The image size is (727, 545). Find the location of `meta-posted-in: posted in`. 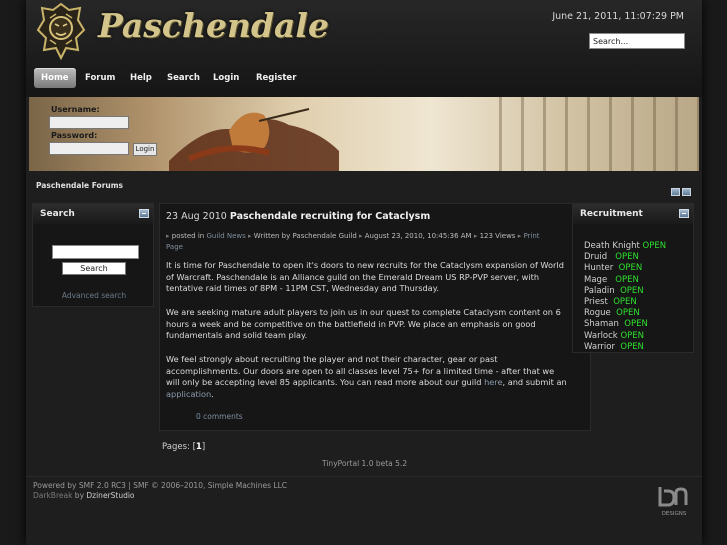

meta-posted-in: posted in is located at coordinates (188, 236).